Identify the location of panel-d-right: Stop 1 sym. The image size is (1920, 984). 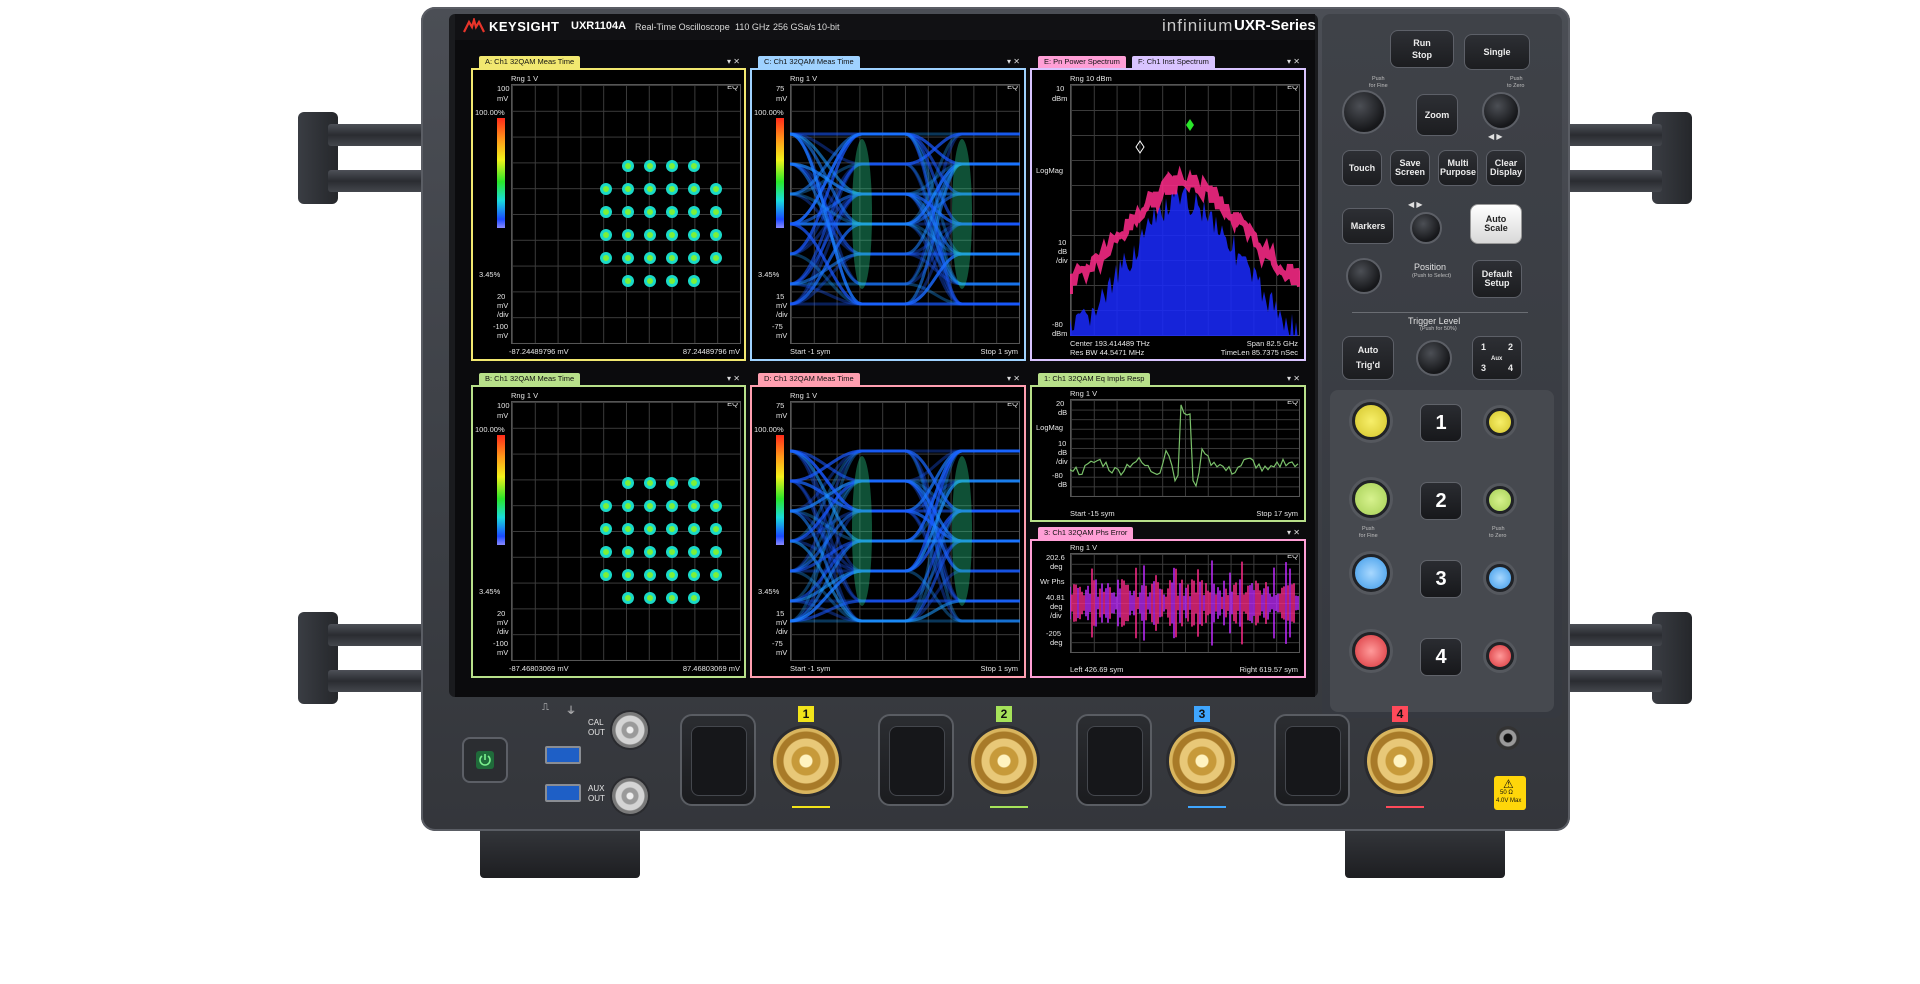
(999, 668).